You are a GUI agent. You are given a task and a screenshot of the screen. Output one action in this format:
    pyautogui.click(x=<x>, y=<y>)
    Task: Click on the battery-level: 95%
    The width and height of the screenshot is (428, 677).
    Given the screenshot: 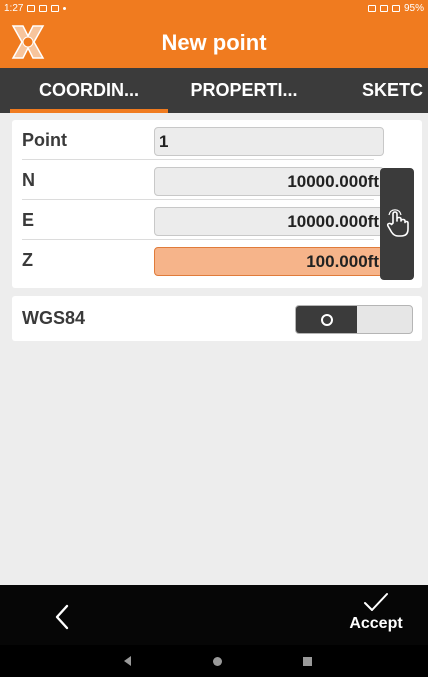 What is the action you would take?
    pyautogui.click(x=413, y=8)
    